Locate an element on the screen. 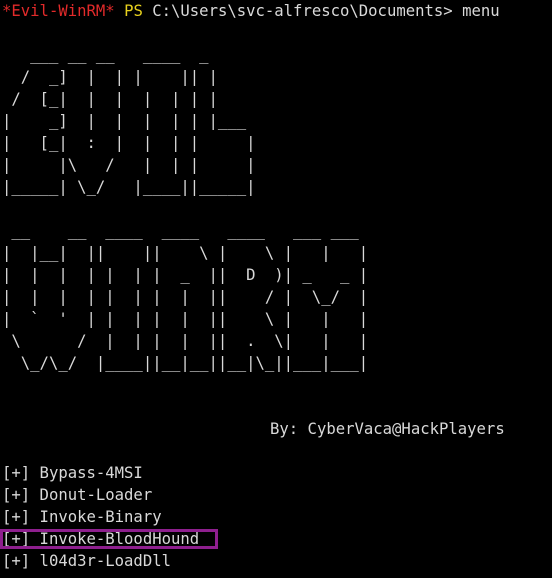 This screenshot has width=552, height=578. ps-tag: PS is located at coordinates (133, 11).